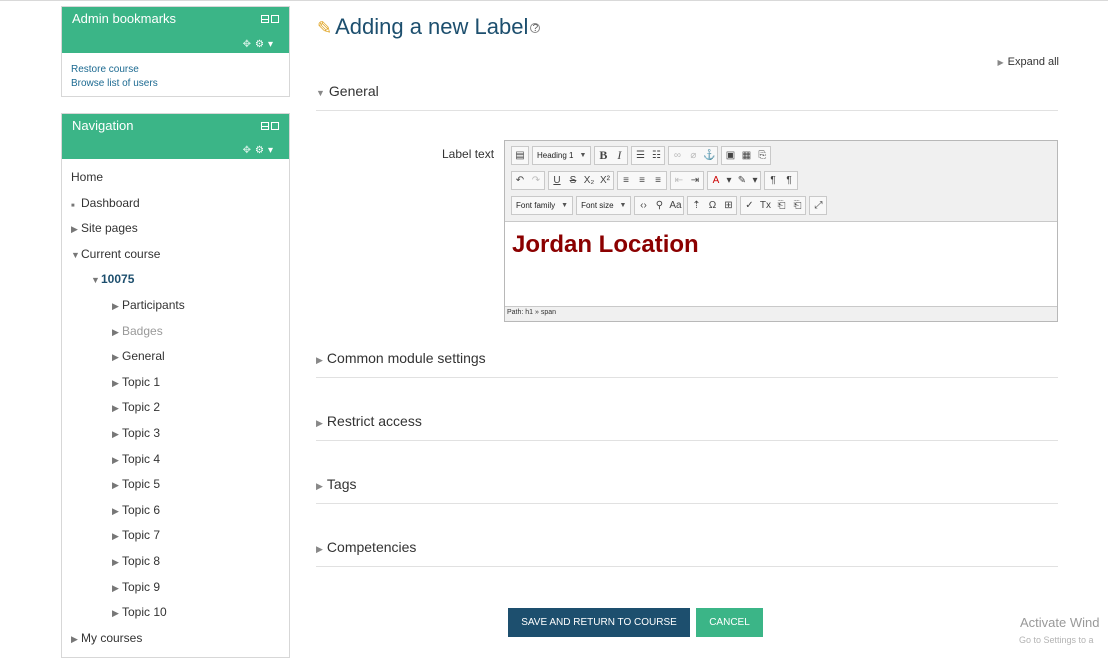  I want to click on rtl-icon: ¶, so click(789, 180).